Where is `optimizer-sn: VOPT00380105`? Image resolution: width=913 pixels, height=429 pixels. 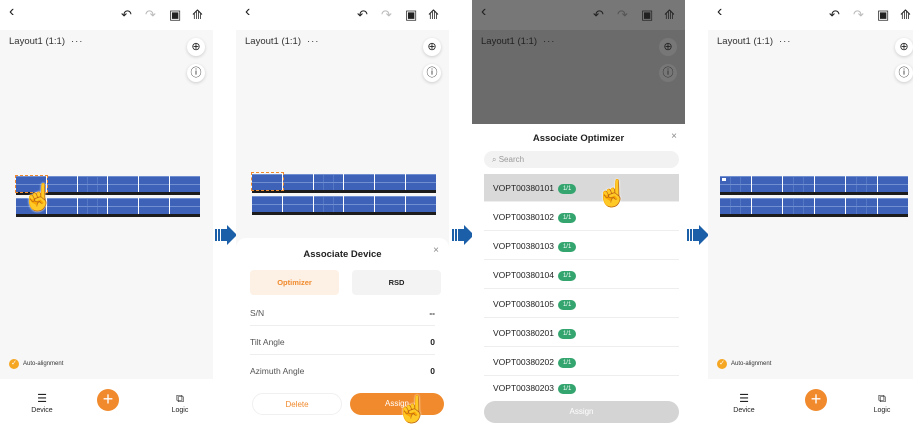
optimizer-sn: VOPT00380105 is located at coordinates (523, 304).